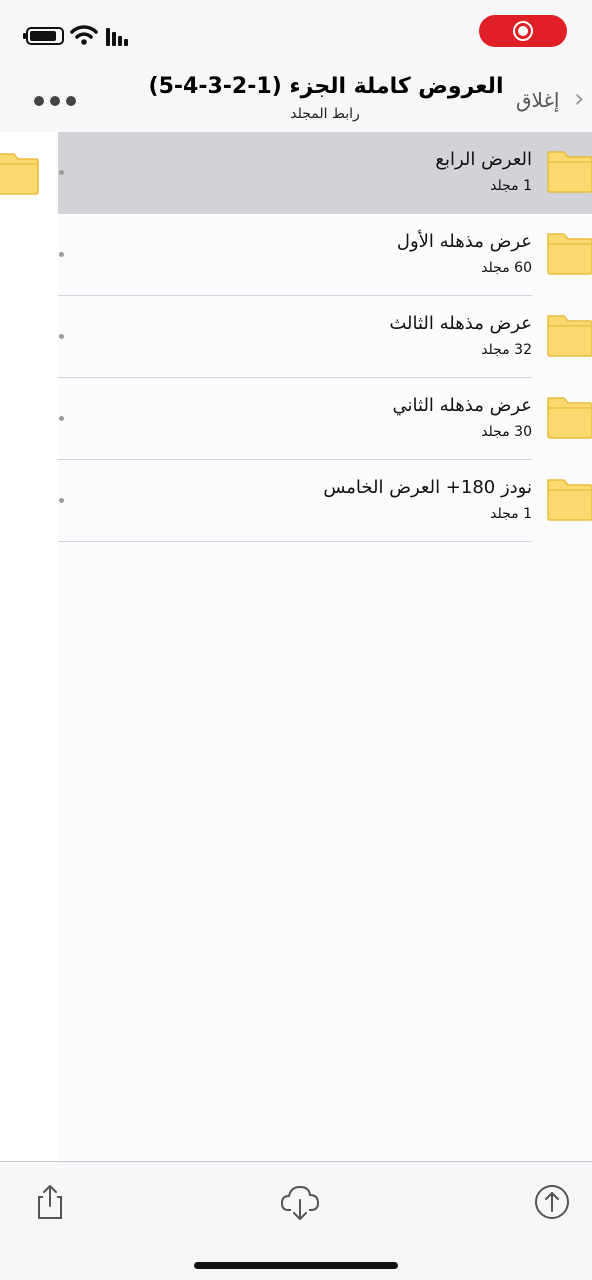  Describe the element at coordinates (464, 241) in the screenshot. I see `folder-name: عرض مذهله الأول` at that location.